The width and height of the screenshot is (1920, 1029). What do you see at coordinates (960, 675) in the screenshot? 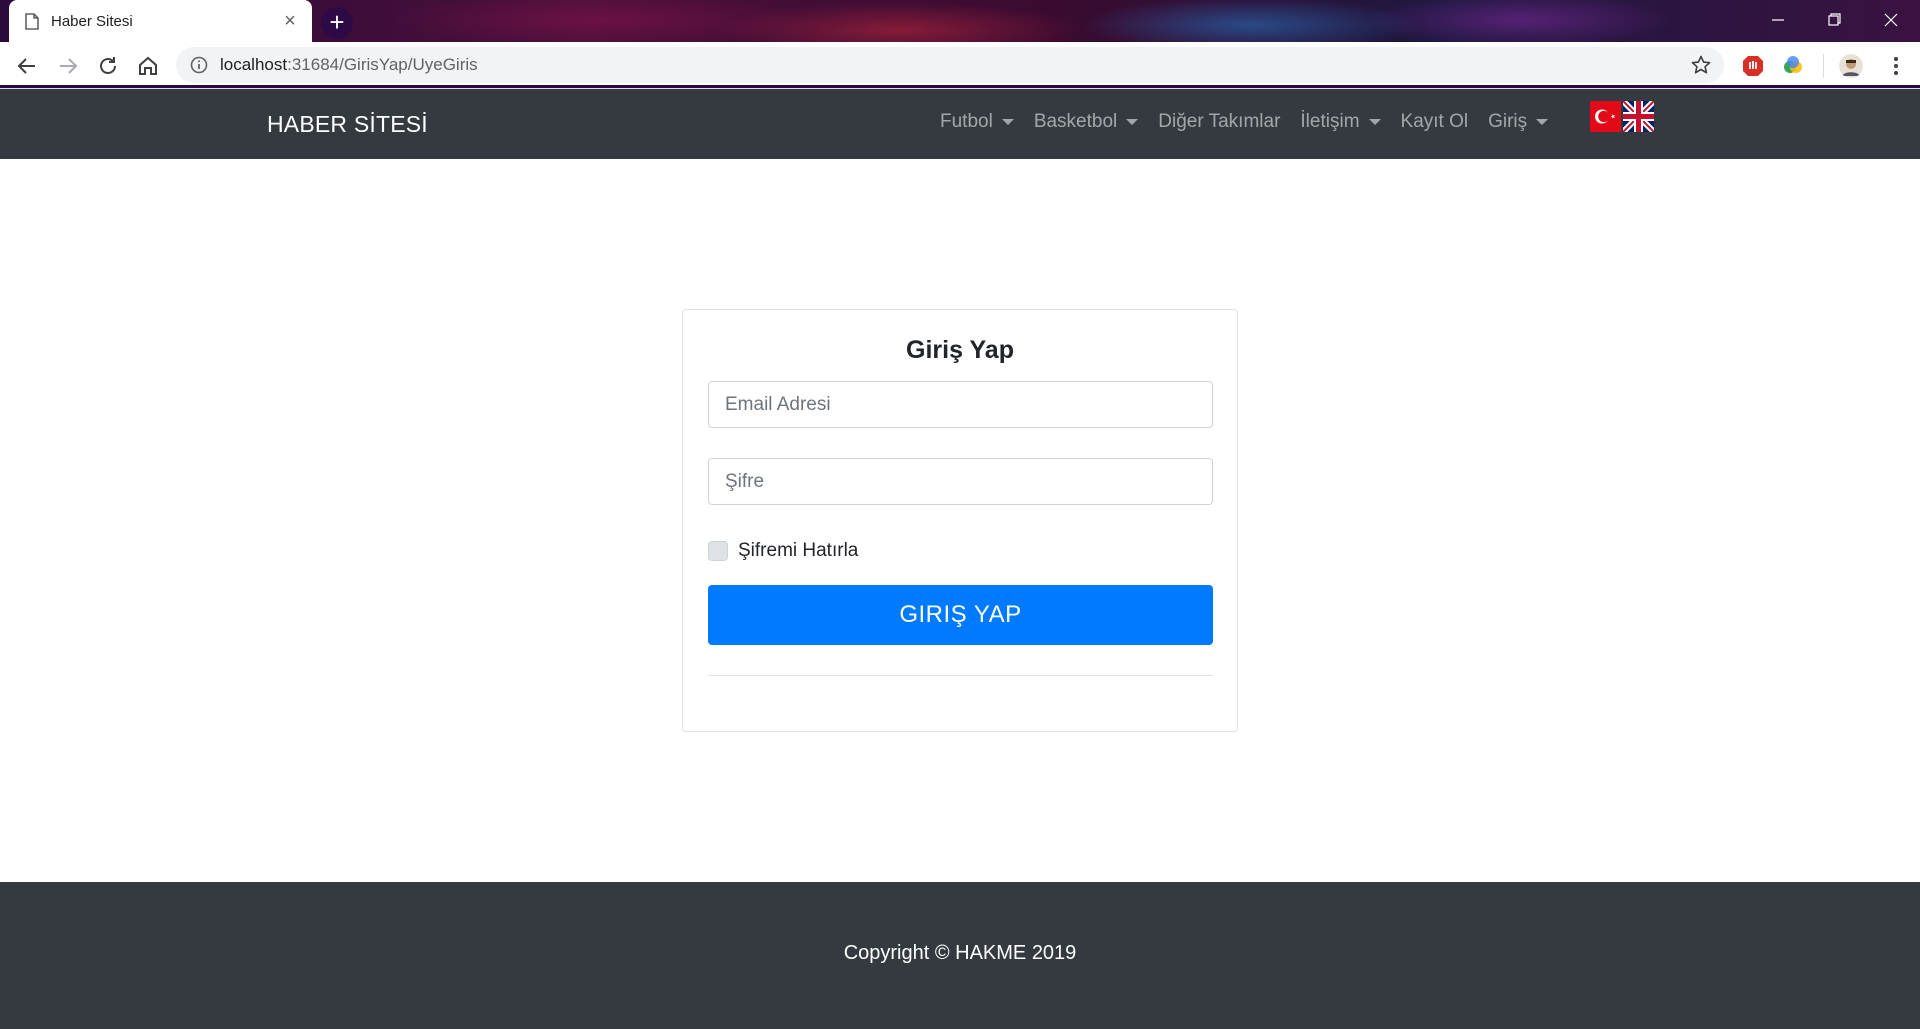
I see `card-divider` at bounding box center [960, 675].